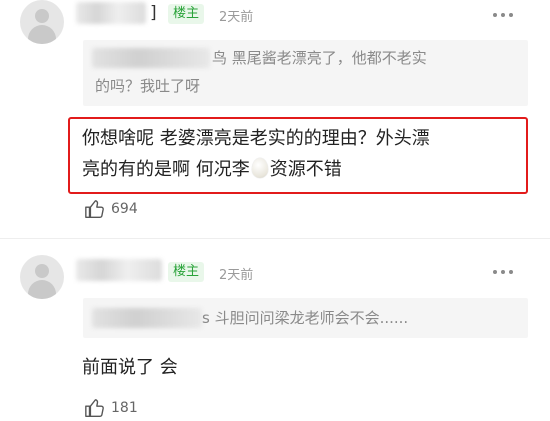 The height and width of the screenshot is (421, 550). I want to click on comment-content: 你想啥呢 老婆漂亮是老实的的理由？外头漂 亮的有的是啊 何况李 资源不错, so click(302, 154).